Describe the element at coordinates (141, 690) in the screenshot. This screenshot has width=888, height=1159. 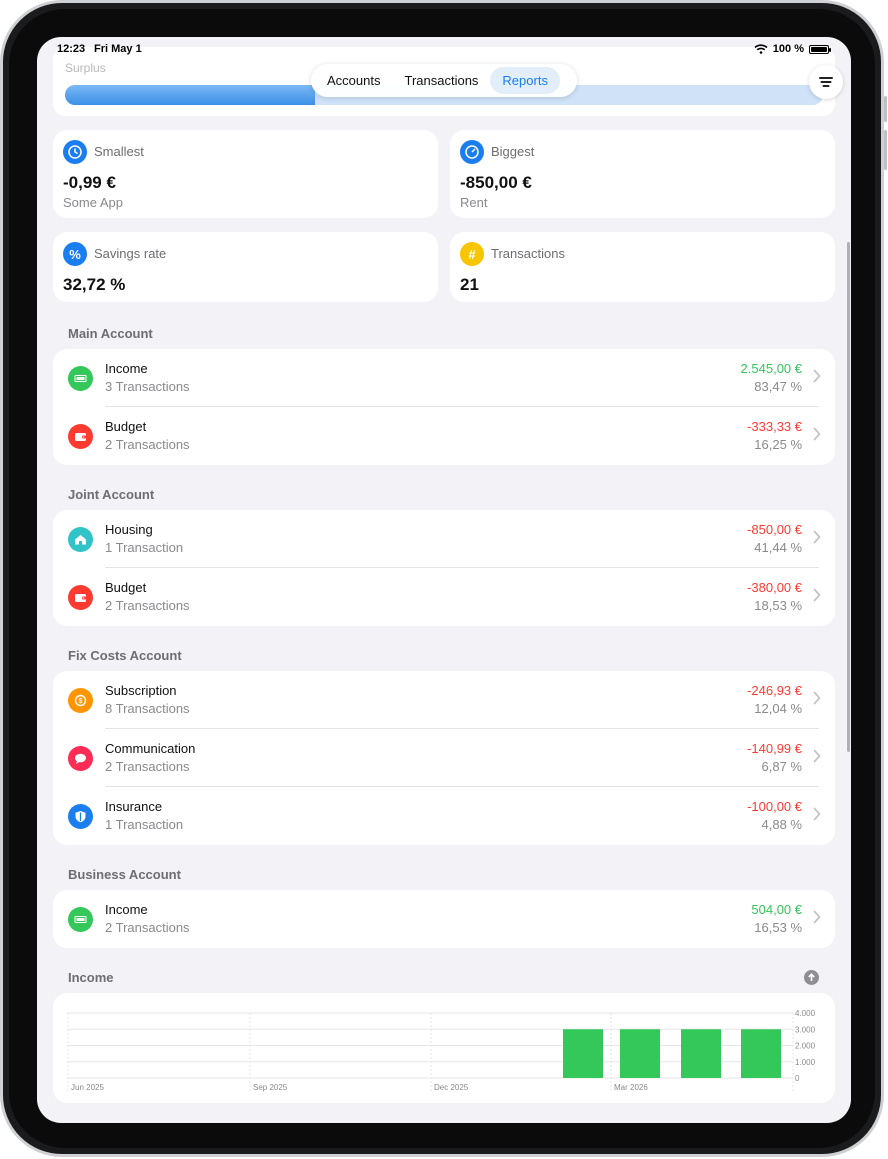
I see `category-name: Subscription` at that location.